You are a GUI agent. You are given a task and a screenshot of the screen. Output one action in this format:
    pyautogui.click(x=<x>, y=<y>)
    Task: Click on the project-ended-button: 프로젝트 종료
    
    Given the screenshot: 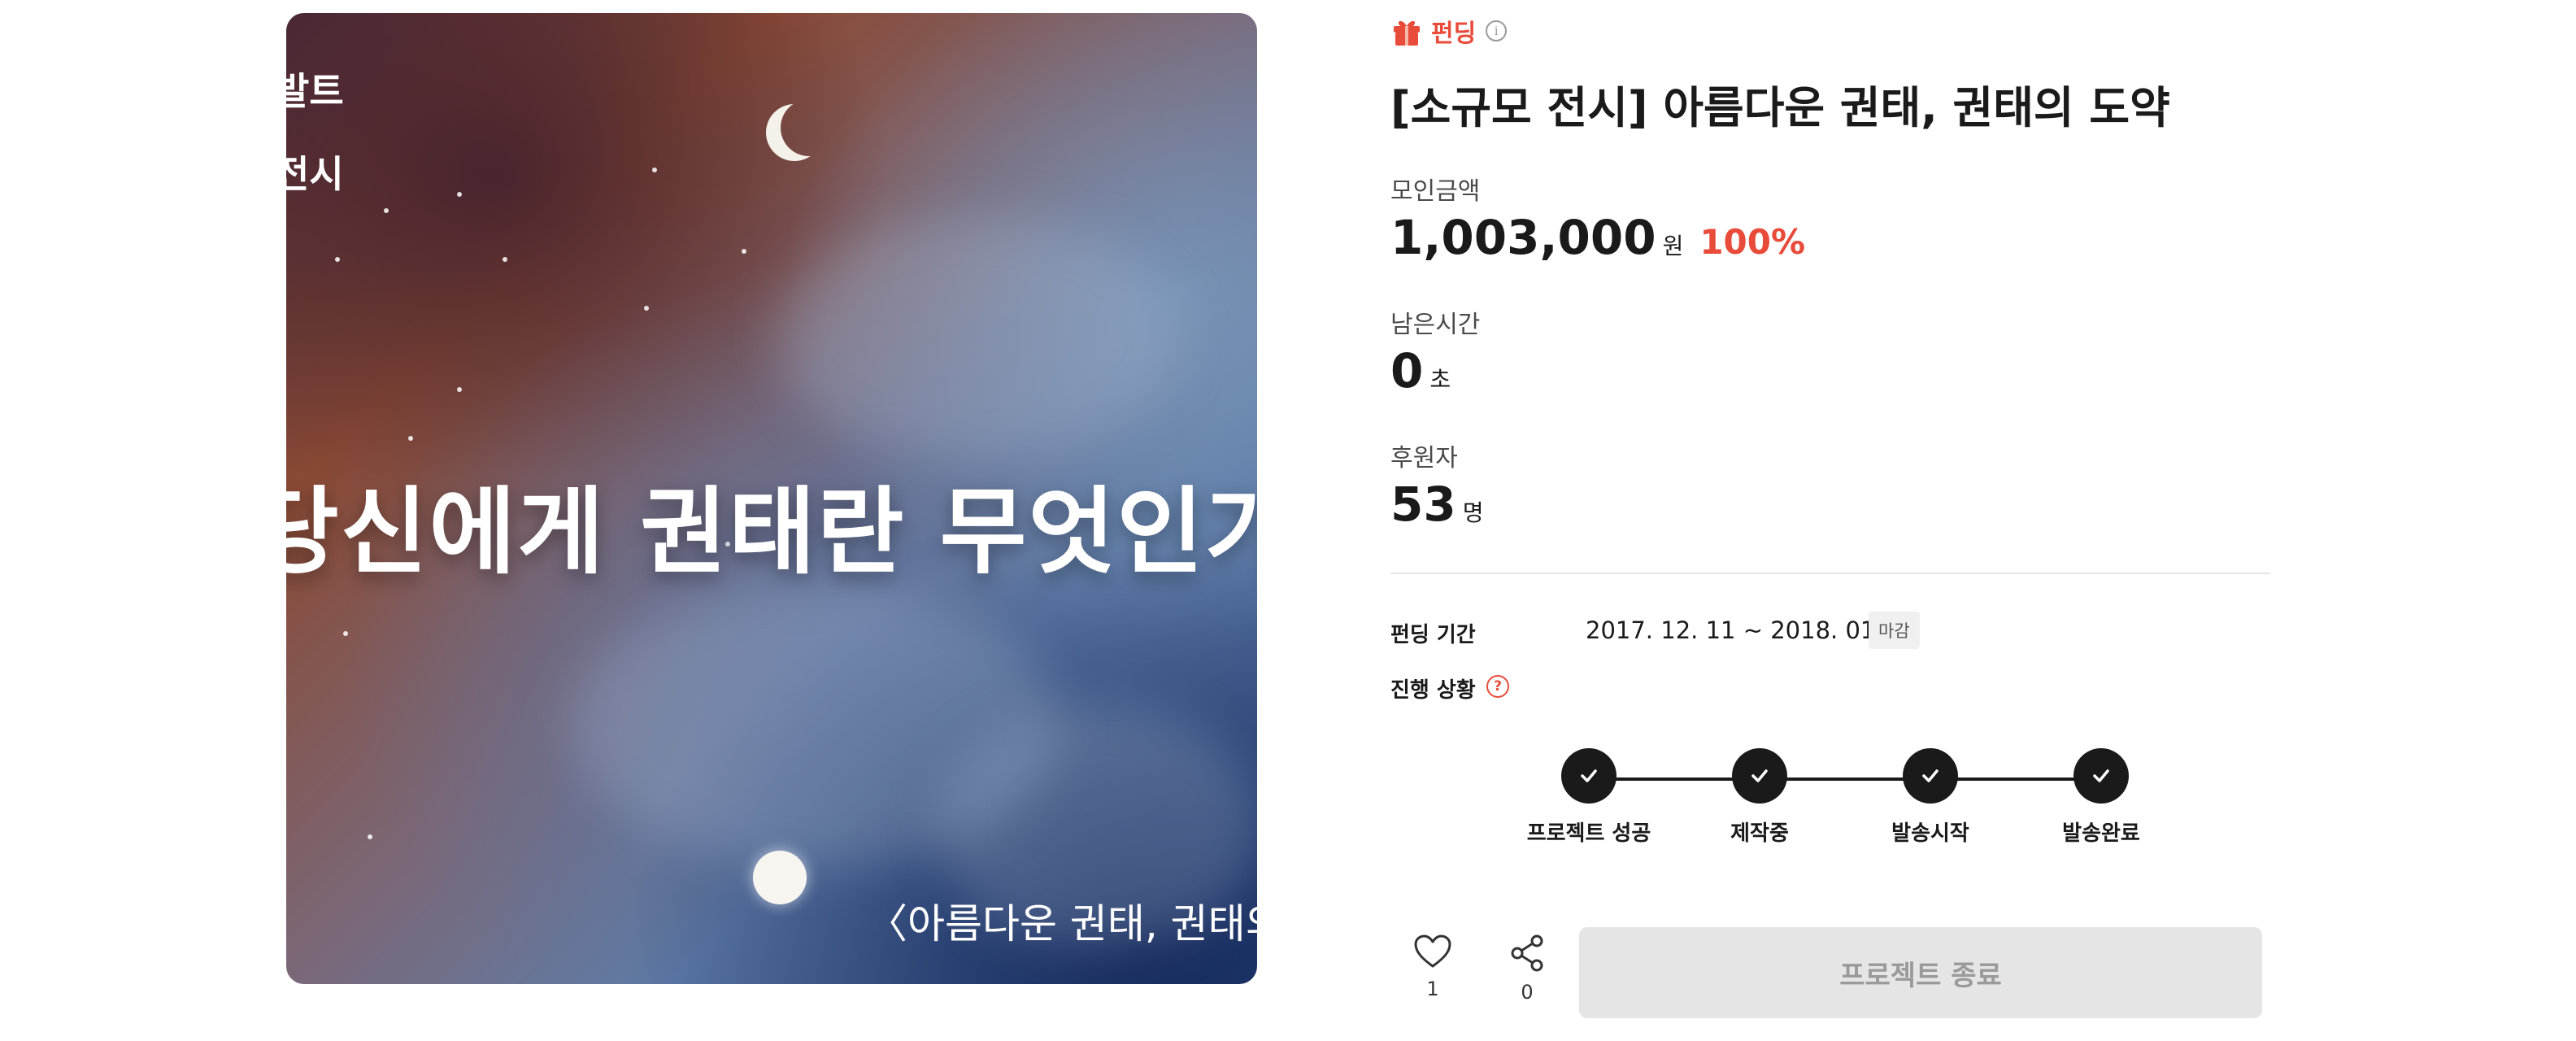 What is the action you would take?
    pyautogui.click(x=1921, y=972)
    